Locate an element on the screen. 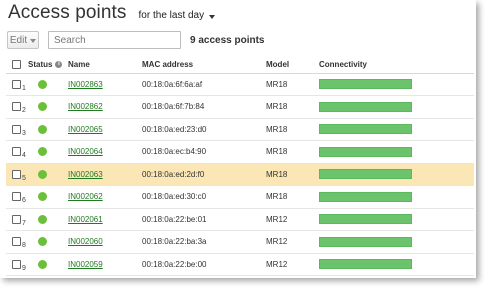 The height and width of the screenshot is (288, 485). access-point-name-link: IN002064 is located at coordinates (85, 151).